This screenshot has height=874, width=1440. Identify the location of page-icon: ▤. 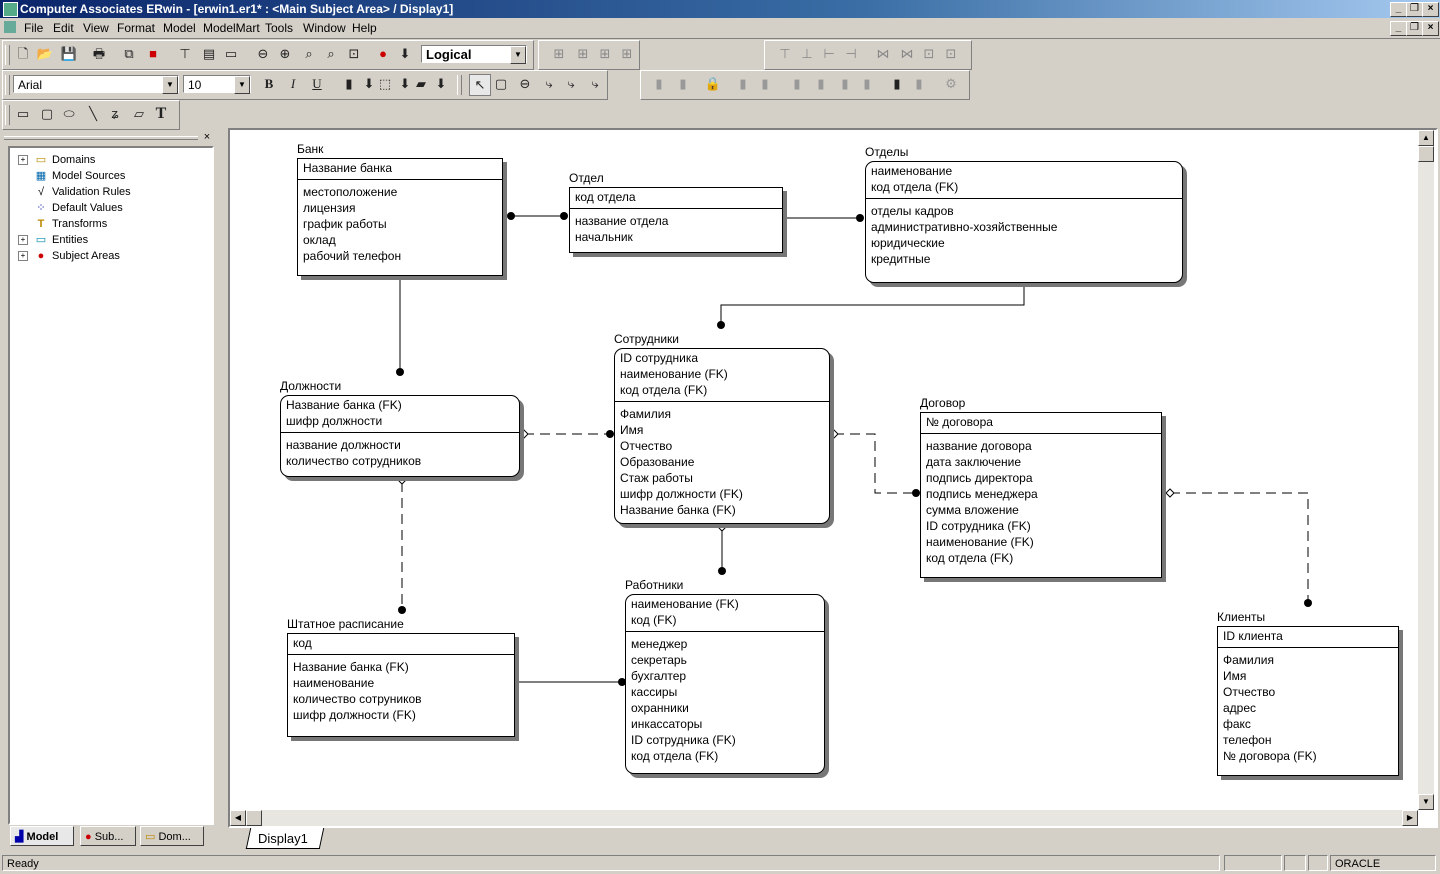
(209, 54).